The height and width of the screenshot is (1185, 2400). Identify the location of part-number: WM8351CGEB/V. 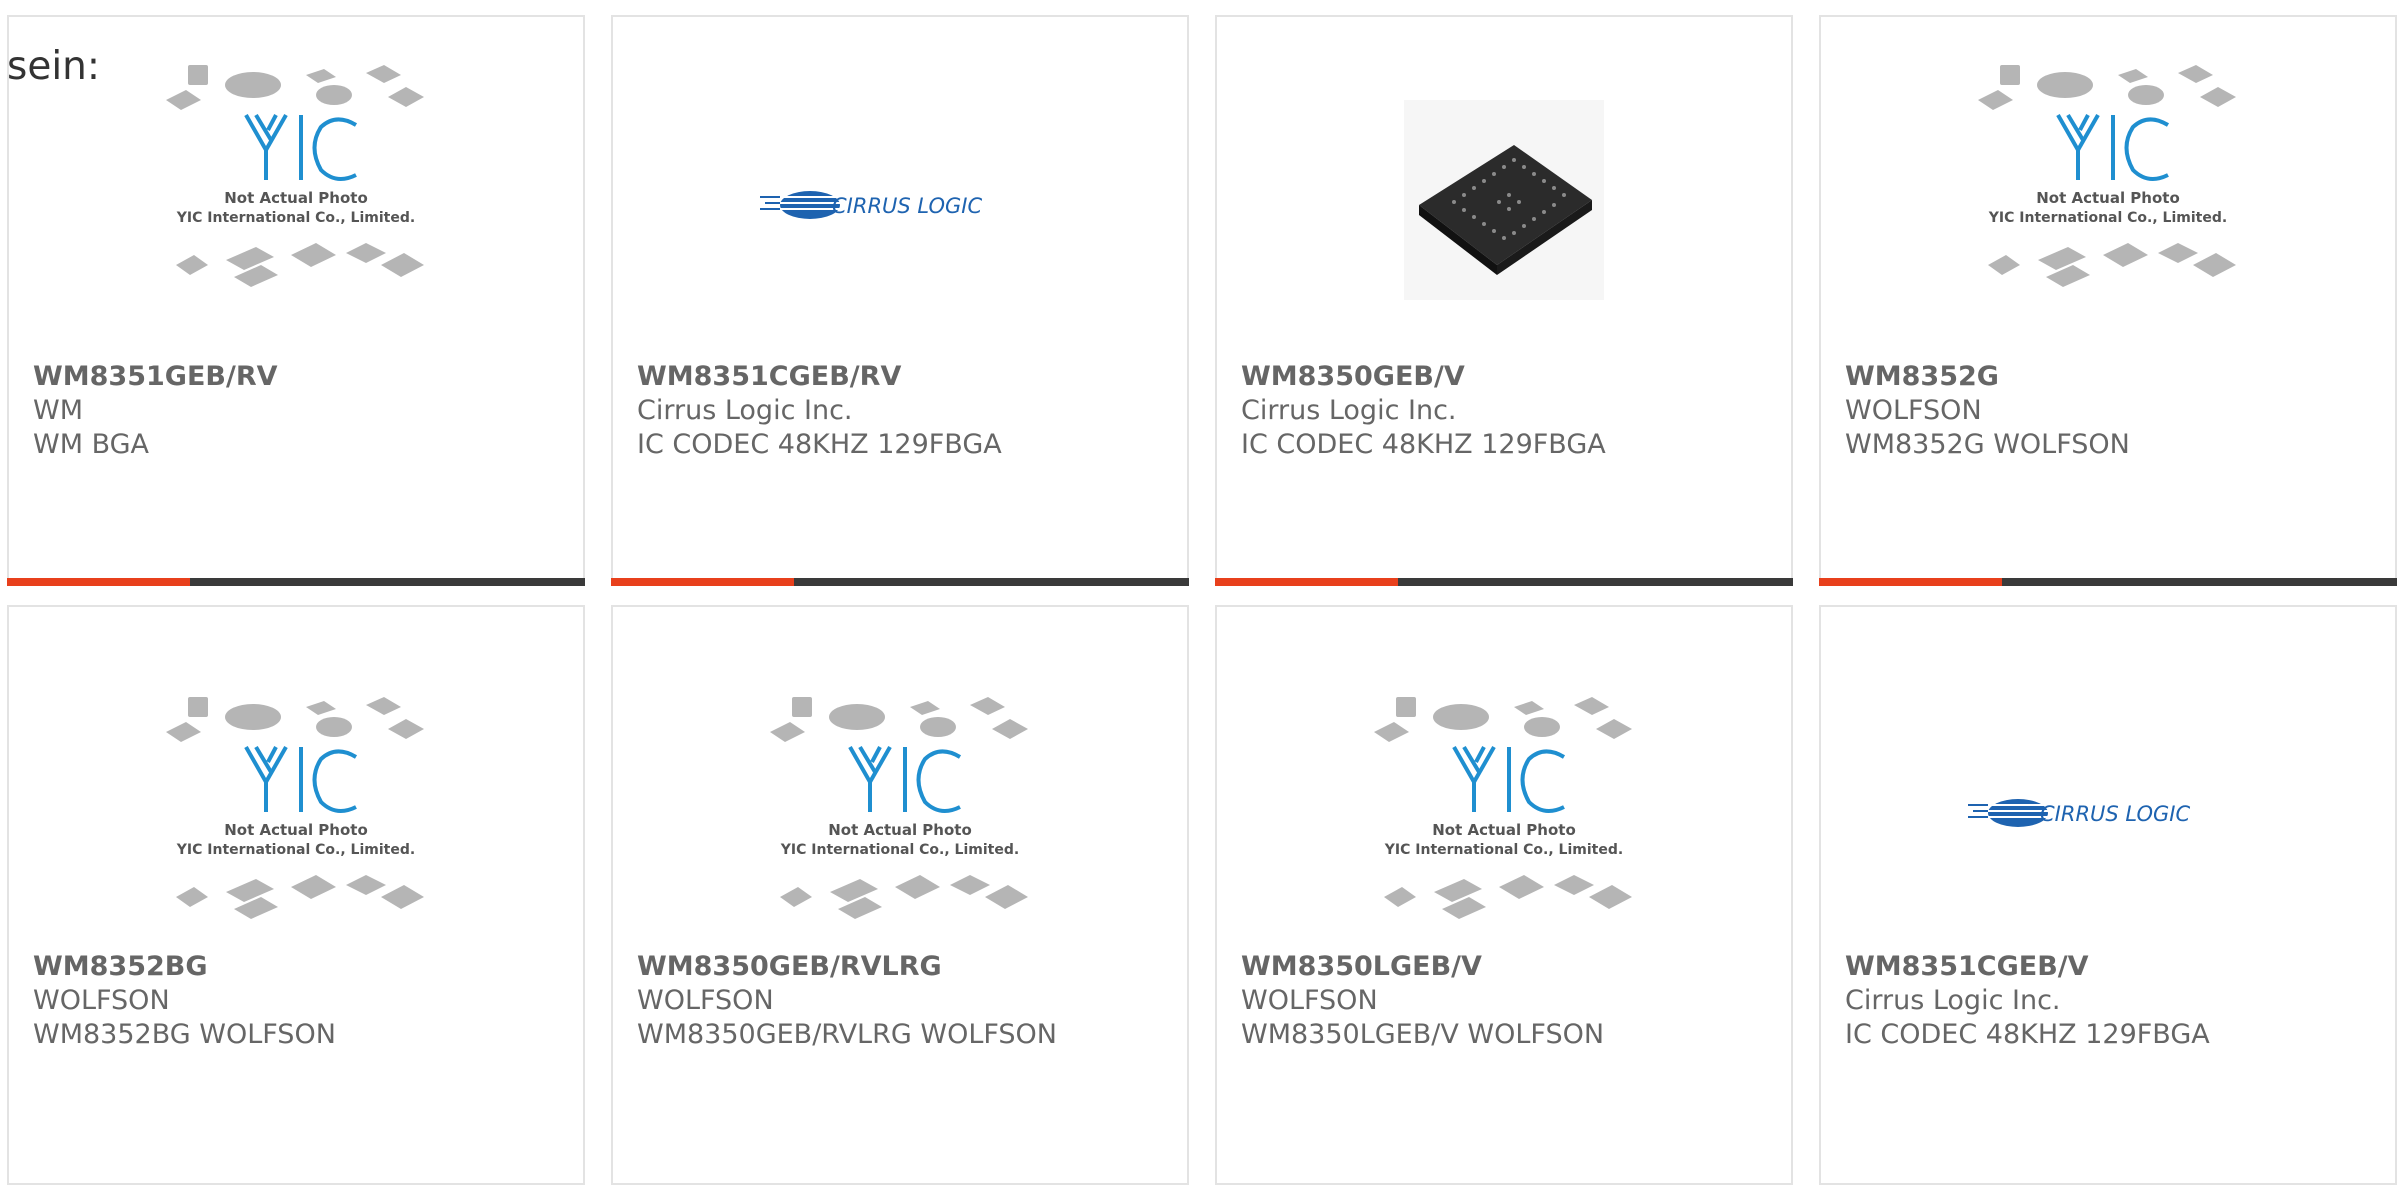
(2110, 967).